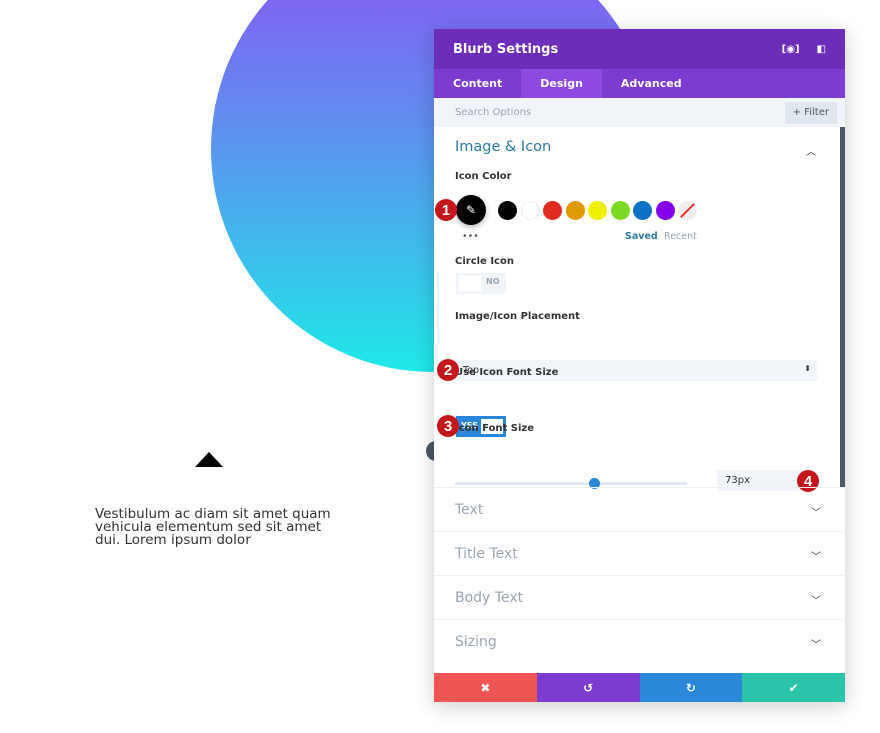 The height and width of the screenshot is (733, 880). I want to click on swatch-purple, so click(665, 210).